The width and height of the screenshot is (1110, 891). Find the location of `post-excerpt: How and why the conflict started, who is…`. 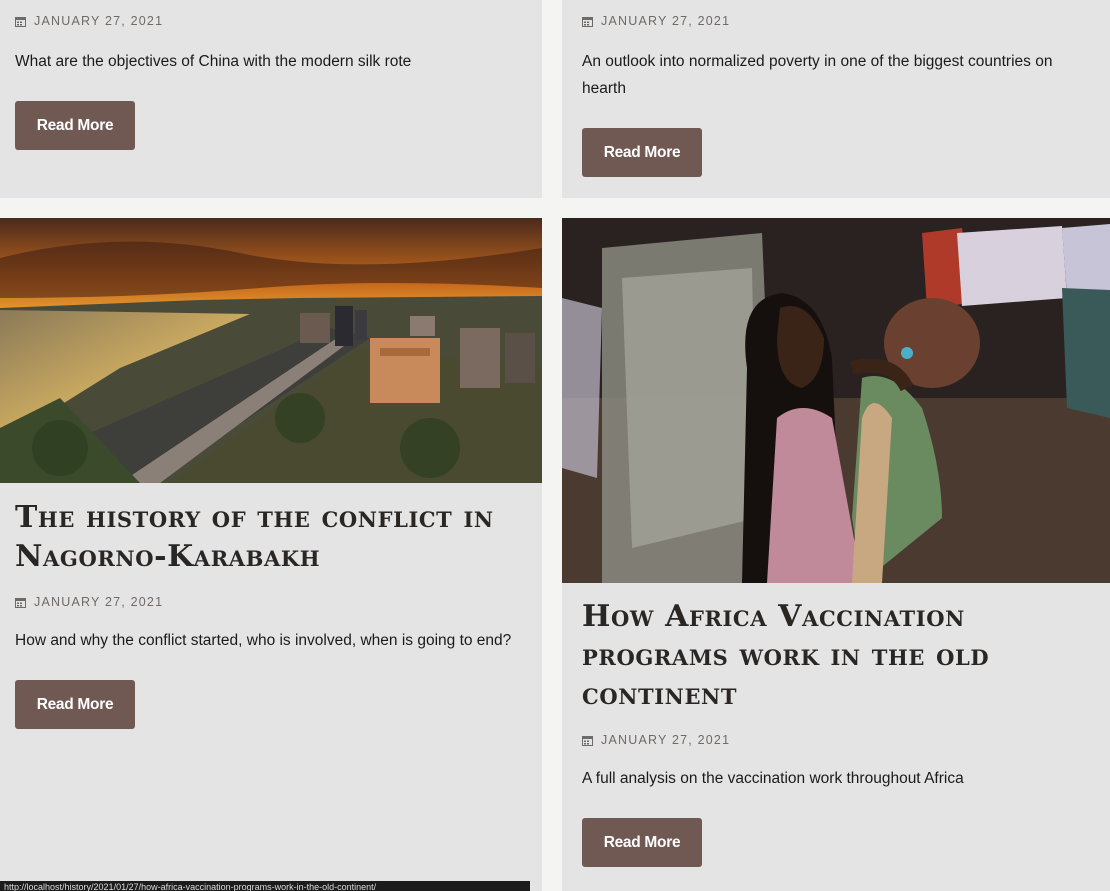

post-excerpt: How and why the conflict started, who is… is located at coordinates (263, 640).